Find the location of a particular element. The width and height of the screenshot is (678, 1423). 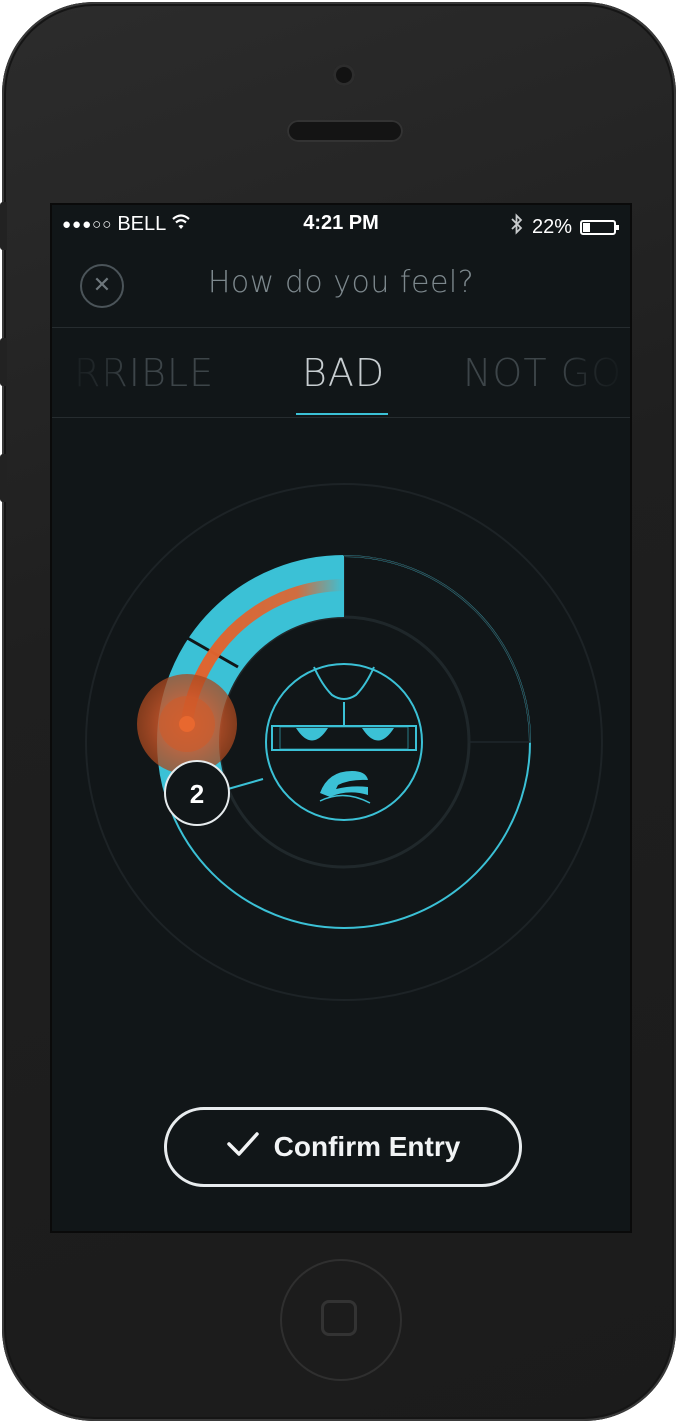

value-badge-text: 2 is located at coordinates (197, 794).